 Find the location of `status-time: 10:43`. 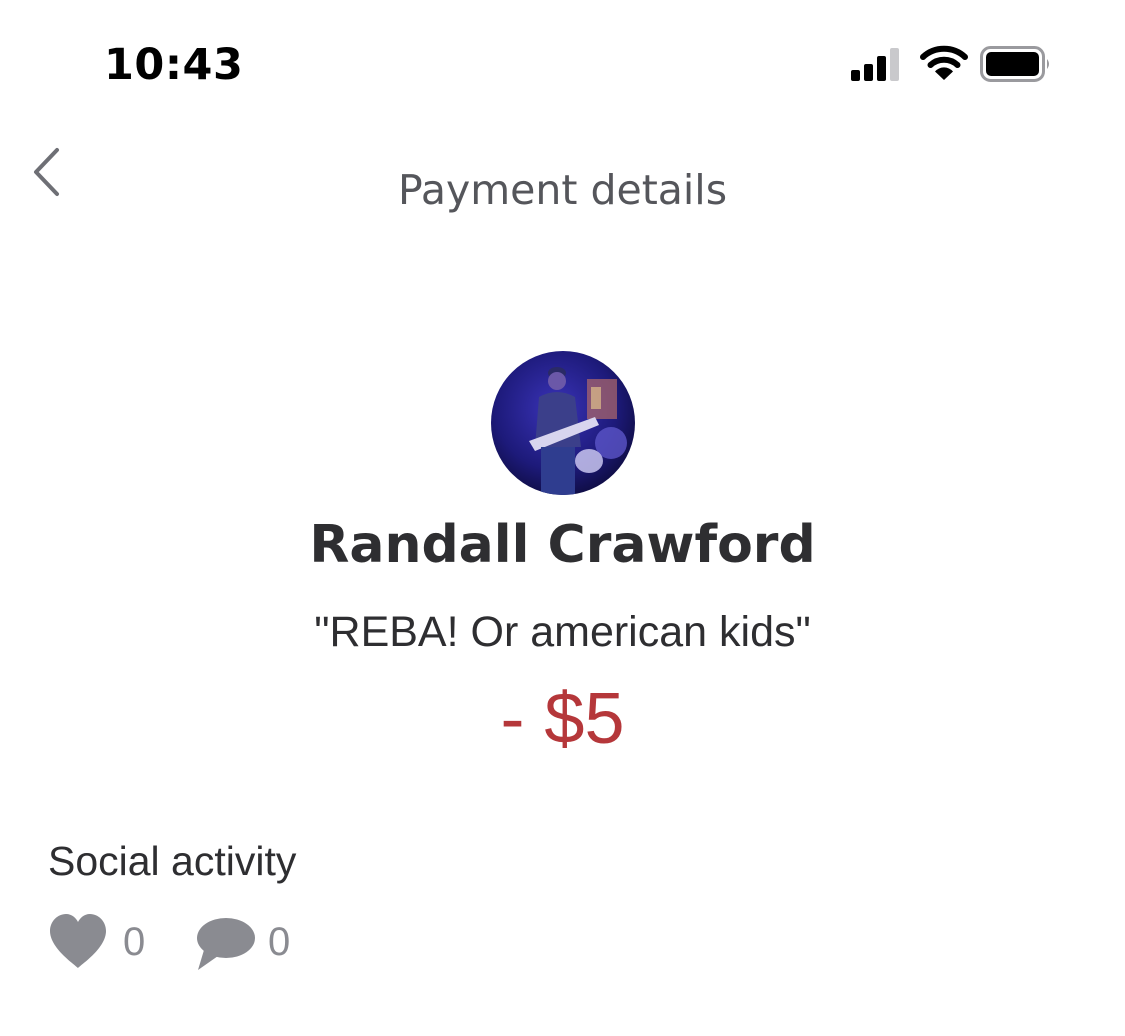

status-time: 10:43 is located at coordinates (174, 65).